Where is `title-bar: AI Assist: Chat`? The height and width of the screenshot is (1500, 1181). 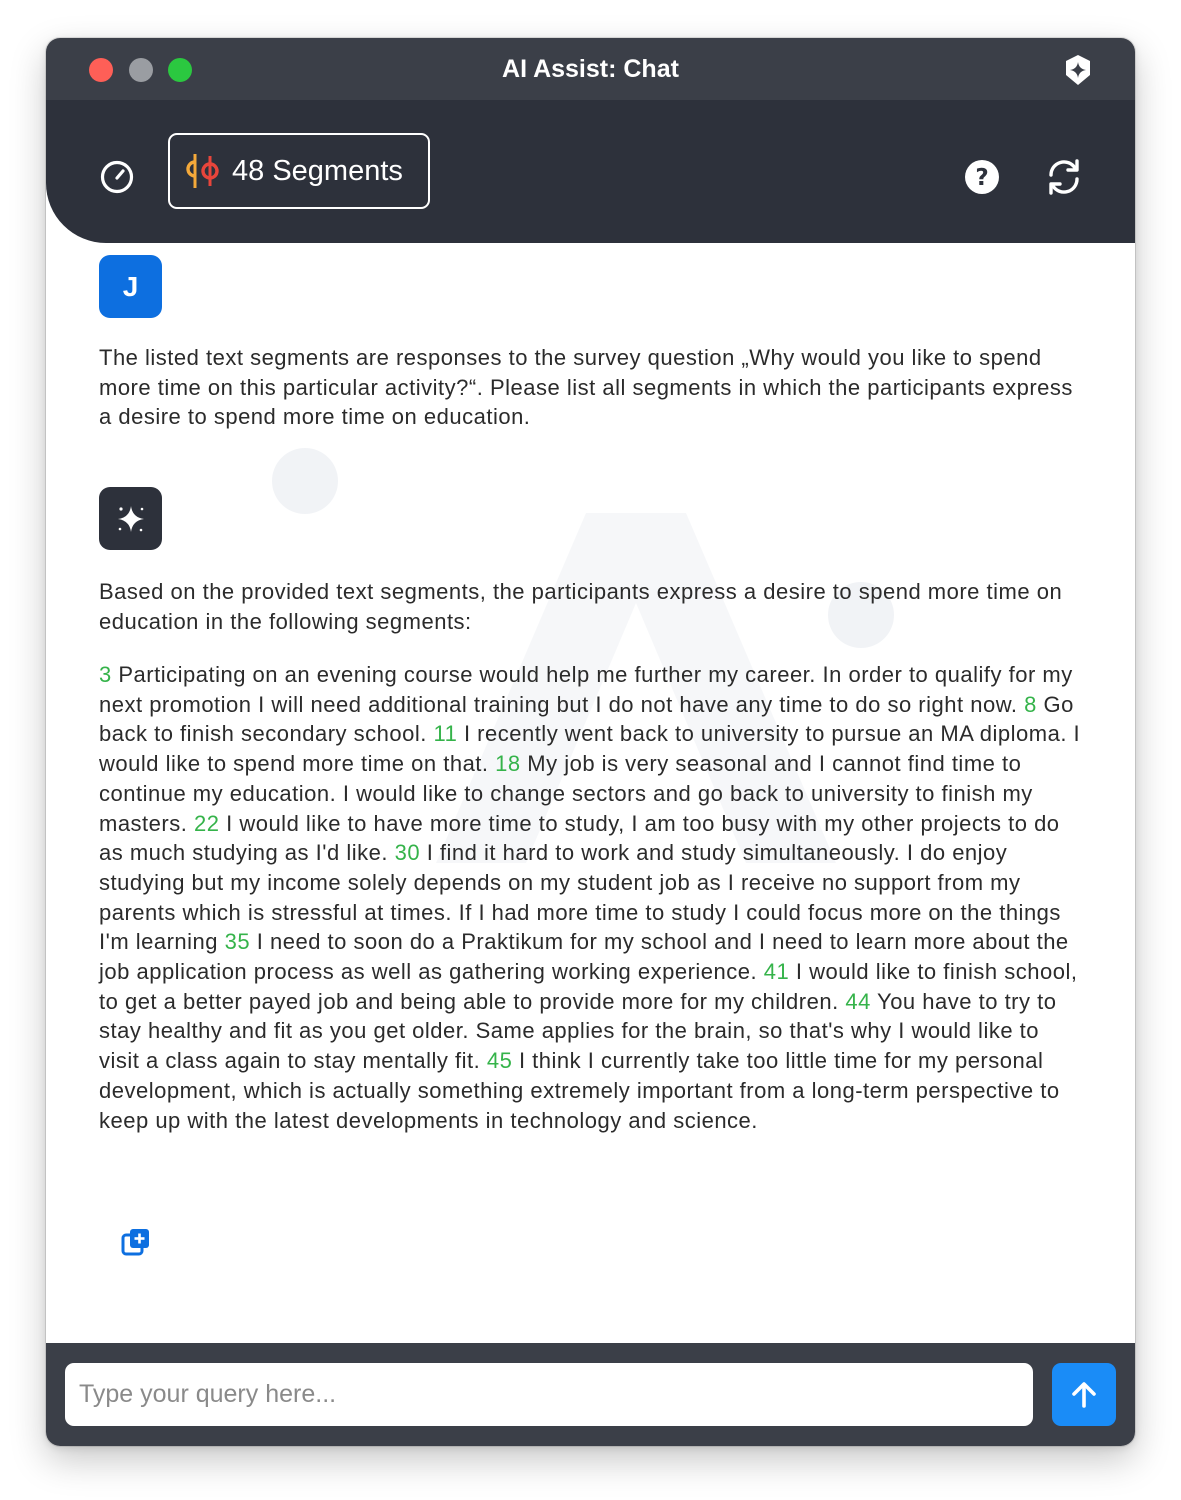 title-bar: AI Assist: Chat is located at coordinates (590, 69).